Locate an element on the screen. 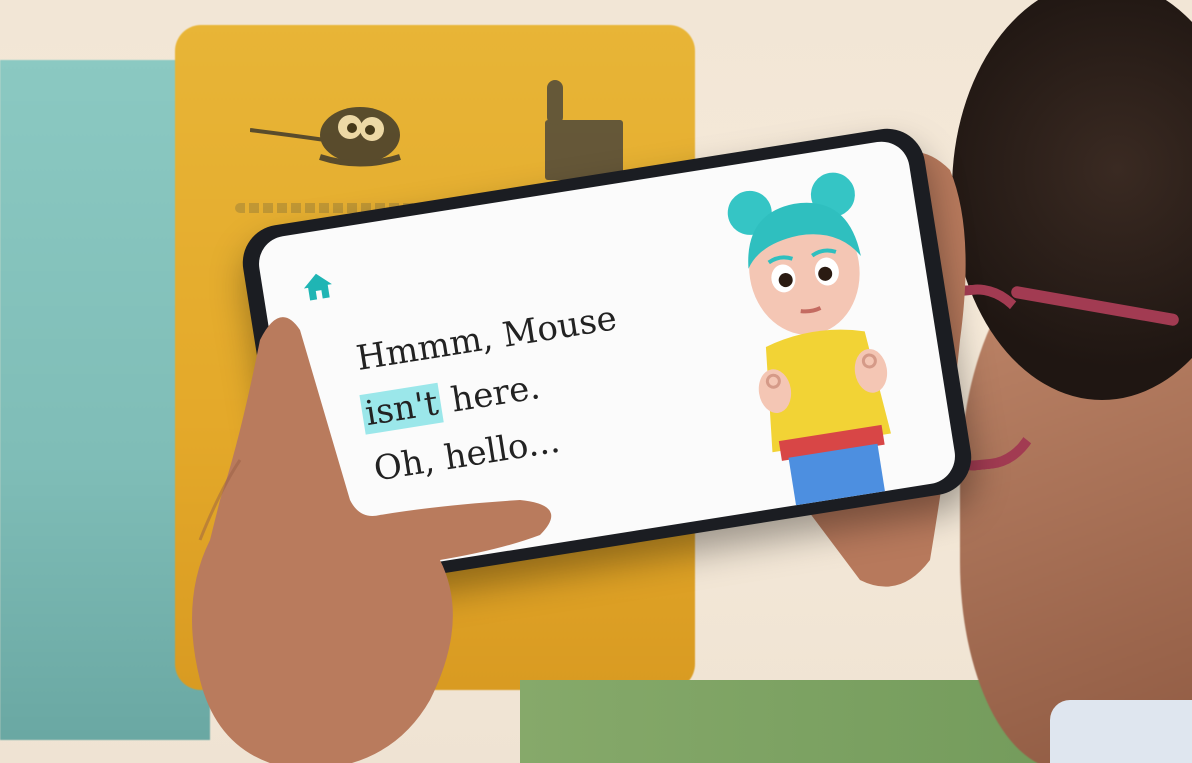 The image size is (1192, 763). signing-character is located at coordinates (809, 341).